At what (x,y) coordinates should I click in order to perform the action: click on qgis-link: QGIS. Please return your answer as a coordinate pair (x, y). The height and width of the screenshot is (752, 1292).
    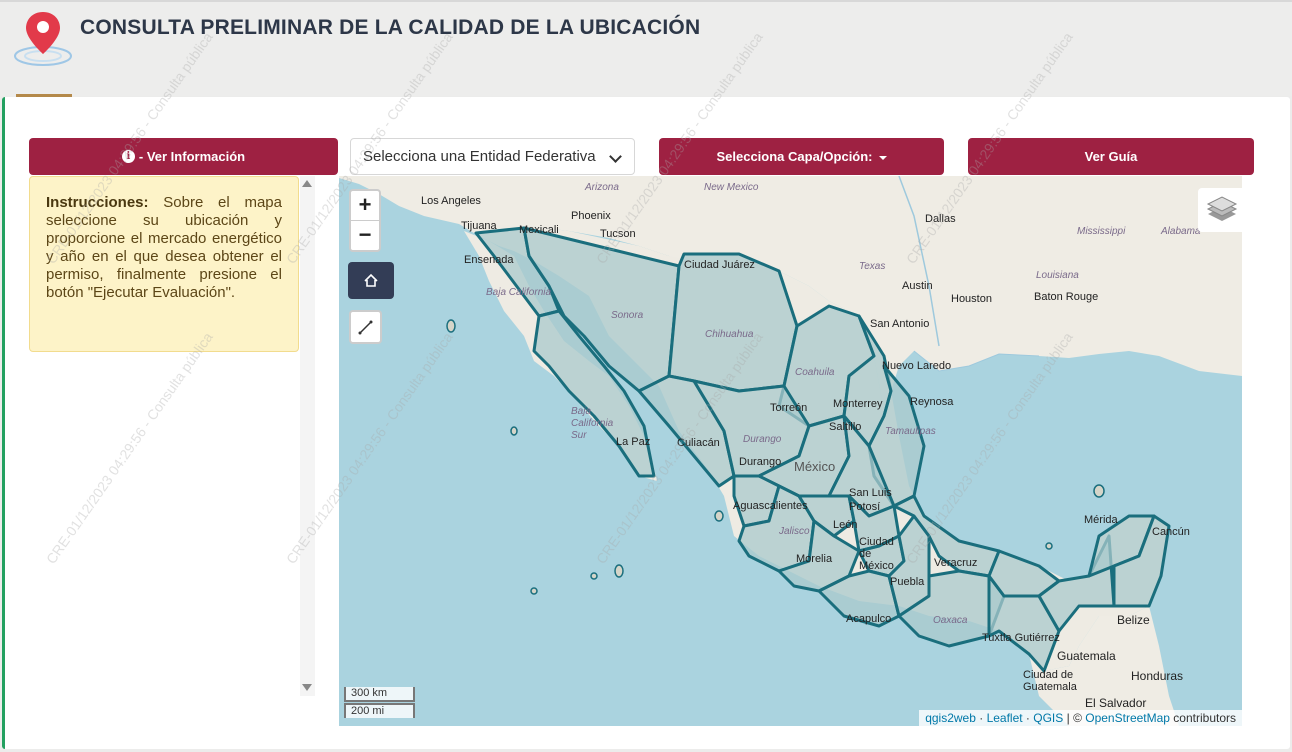
    Looking at the image, I should click on (1048, 718).